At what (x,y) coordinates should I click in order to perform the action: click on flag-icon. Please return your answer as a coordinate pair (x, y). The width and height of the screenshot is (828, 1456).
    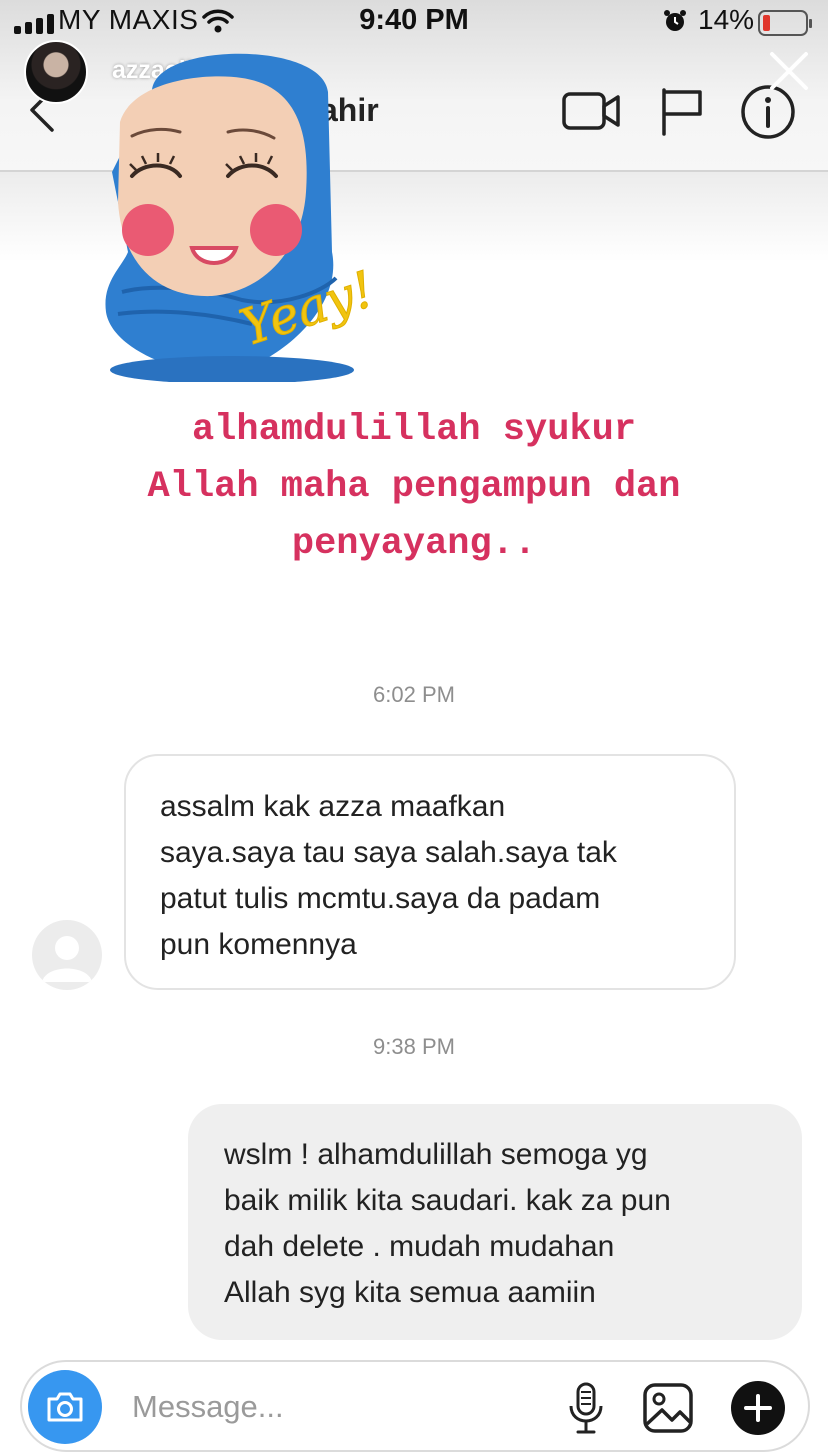
    Looking at the image, I should click on (681, 111).